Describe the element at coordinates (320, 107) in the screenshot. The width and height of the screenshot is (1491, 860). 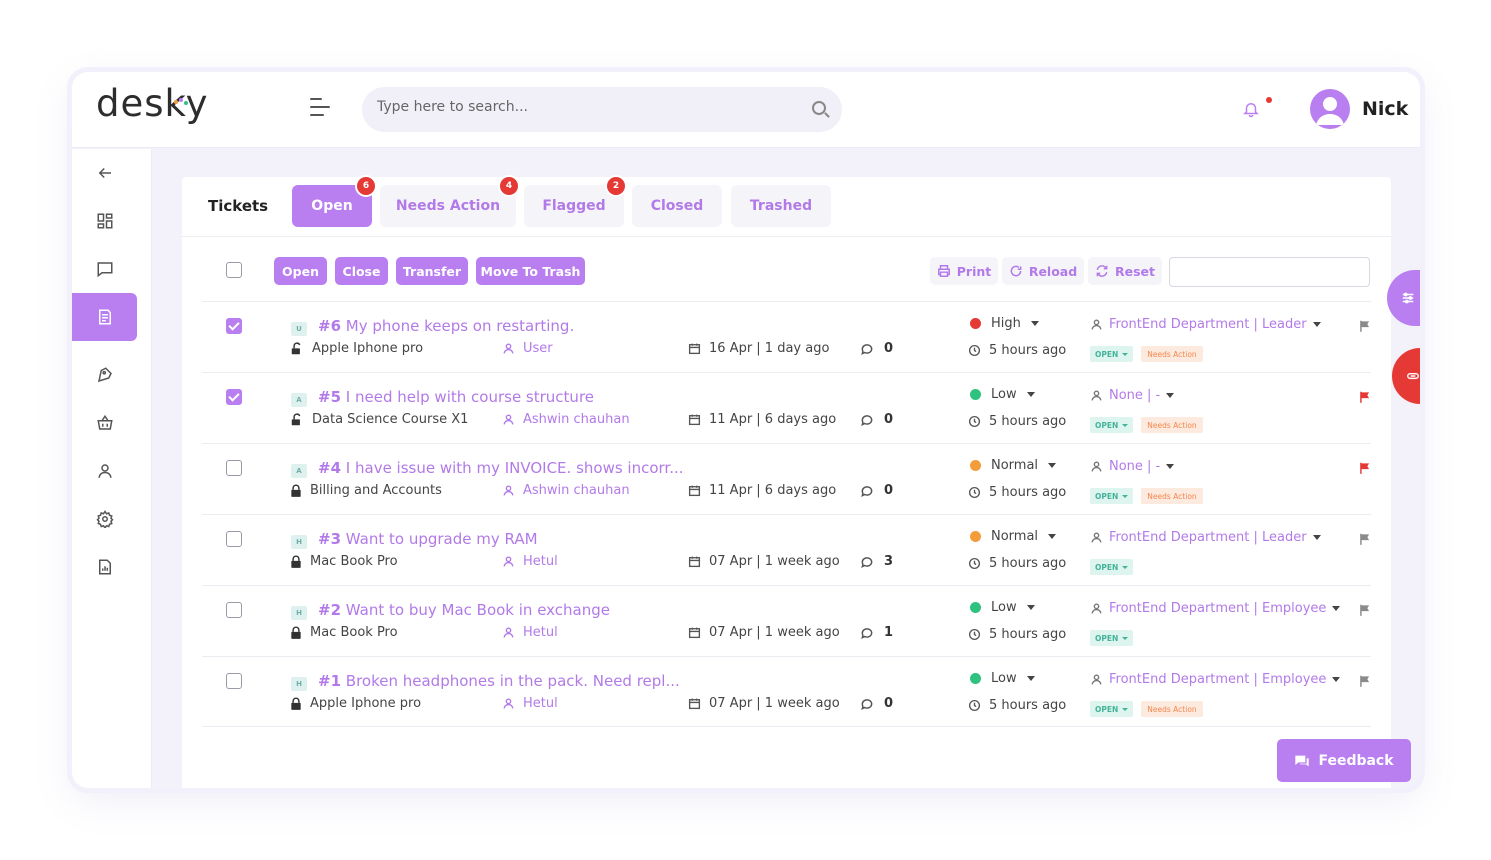
I see `menu-toggle-icon` at that location.